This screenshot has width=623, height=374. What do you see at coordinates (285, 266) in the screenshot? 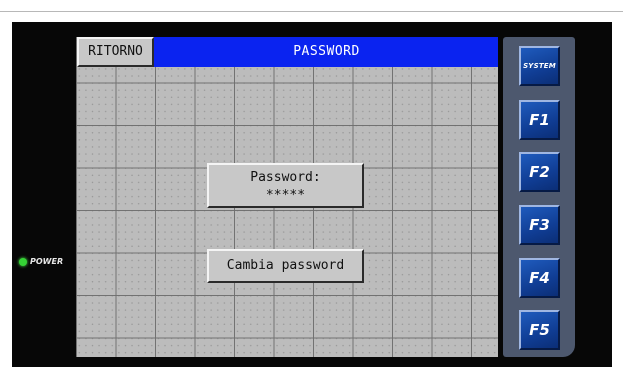
I see `change-password-button: Cambia password` at bounding box center [285, 266].